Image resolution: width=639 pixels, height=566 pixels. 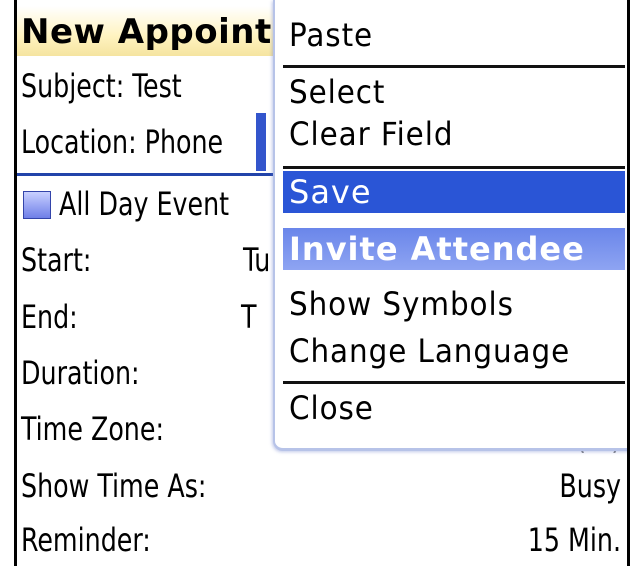 What do you see at coordinates (590, 486) in the screenshot?
I see `show-time-value: Busy` at bounding box center [590, 486].